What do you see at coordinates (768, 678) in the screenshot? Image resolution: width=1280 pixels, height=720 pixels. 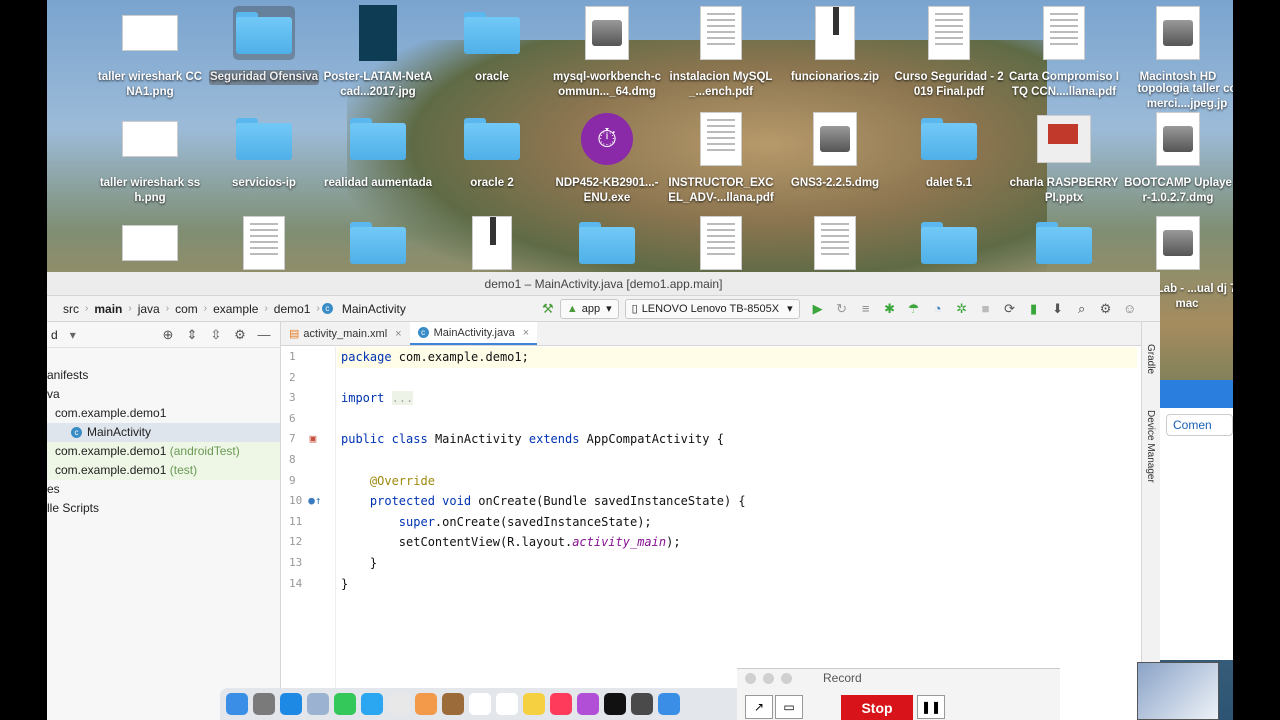 I see `window-minimize-dot` at bounding box center [768, 678].